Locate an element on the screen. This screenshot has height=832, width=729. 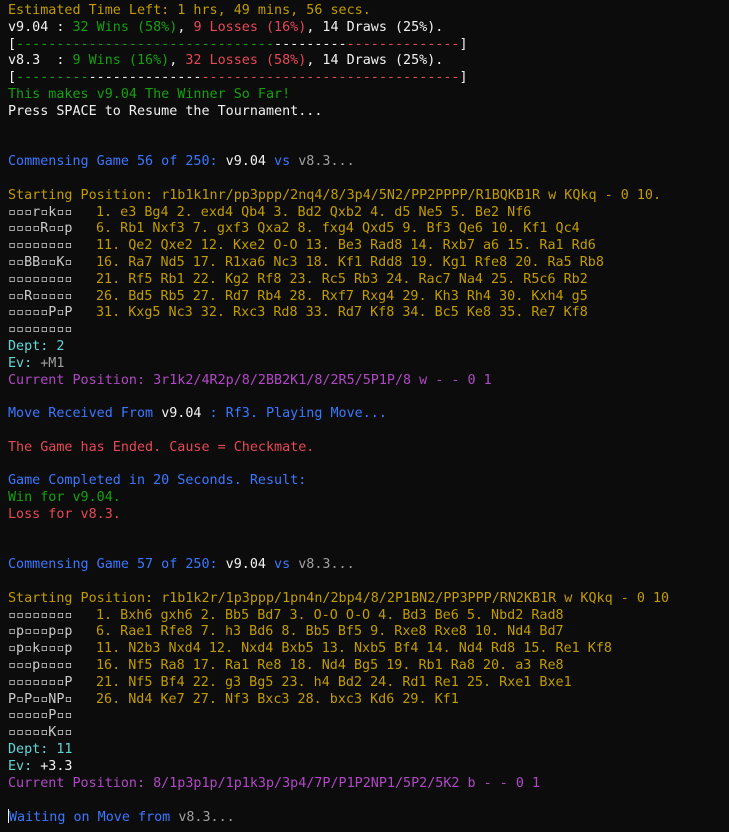
v904-losses: 9 Losses (16%) is located at coordinates (250, 27).